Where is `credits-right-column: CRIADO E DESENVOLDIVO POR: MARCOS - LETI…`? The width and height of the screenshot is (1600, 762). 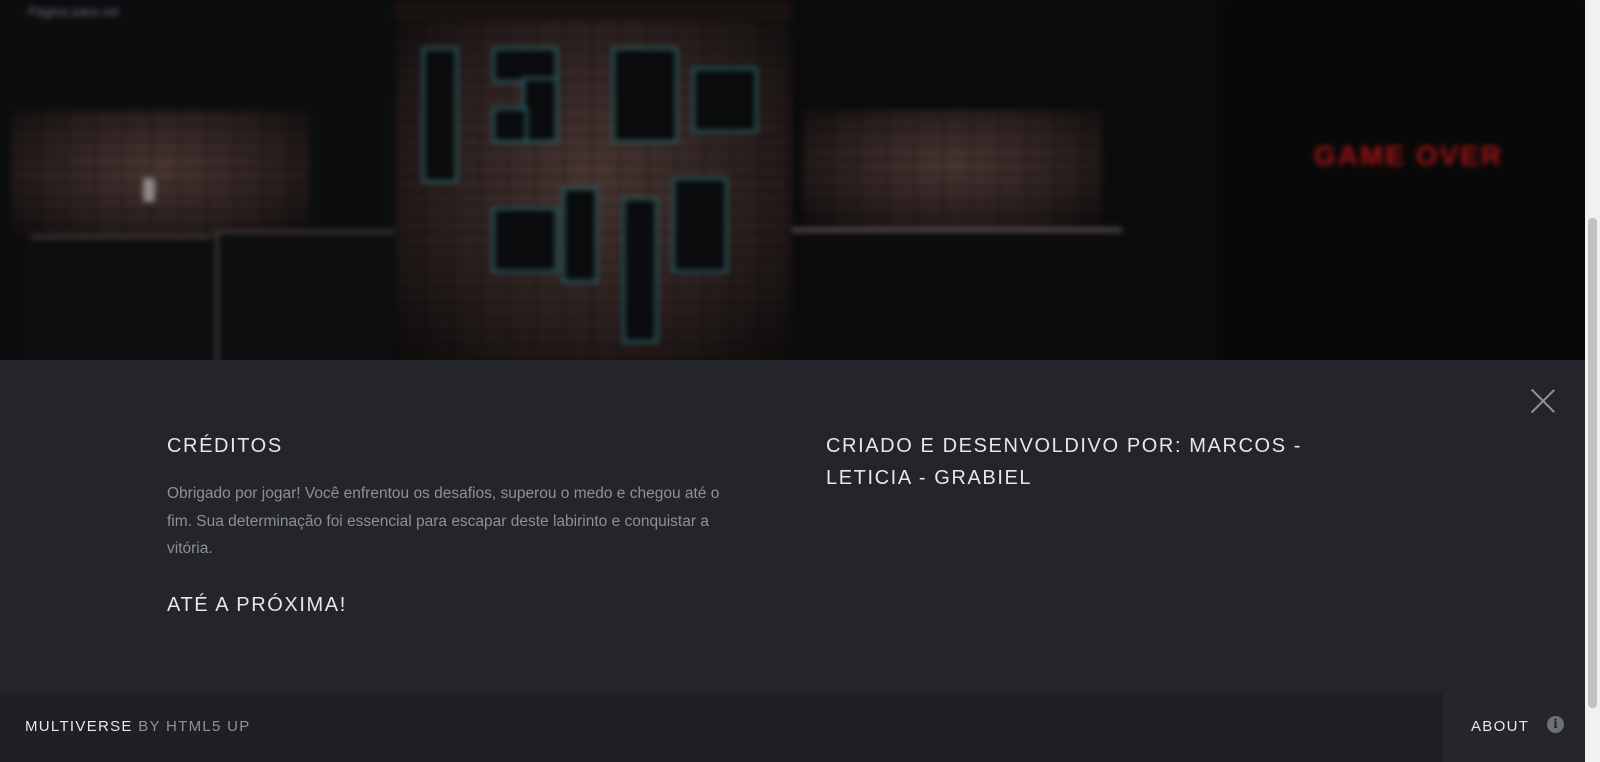
credits-right-column: CRIADO E DESENVOLDIVO POR: MARCOS - LETI… is located at coordinates (1106, 462).